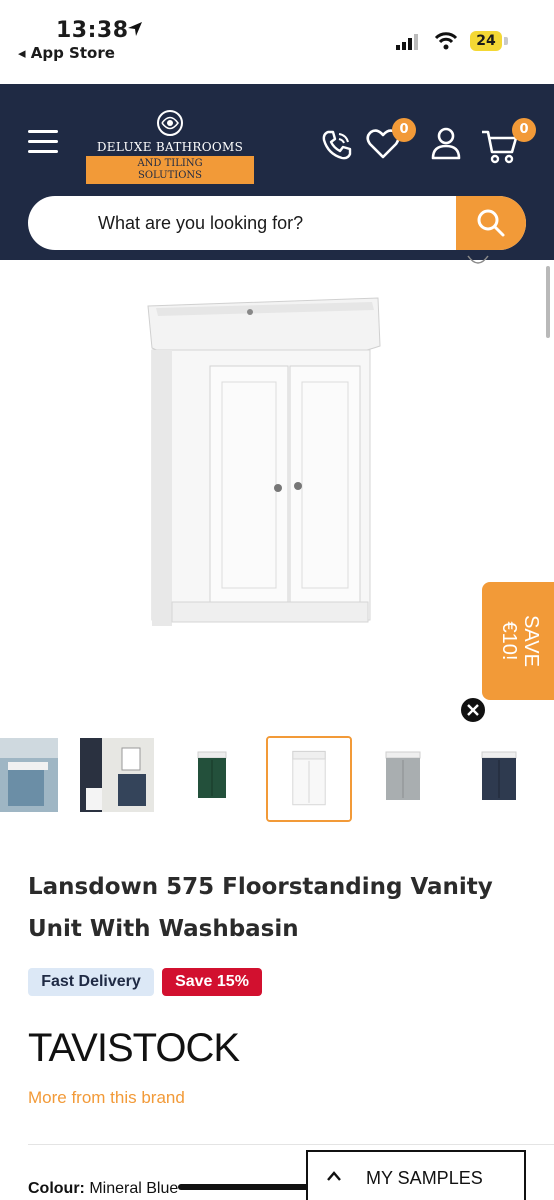 The height and width of the screenshot is (1200, 554). I want to click on colour-value: Mineral Blue, so click(134, 1188).